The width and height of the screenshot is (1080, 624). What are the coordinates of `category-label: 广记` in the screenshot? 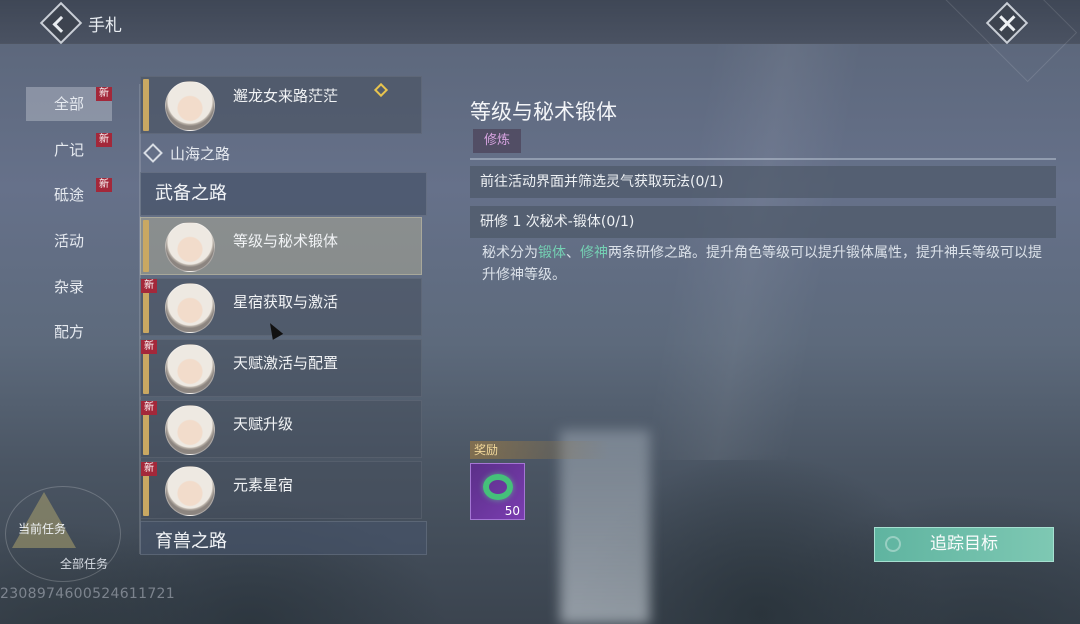 It's located at (69, 150).